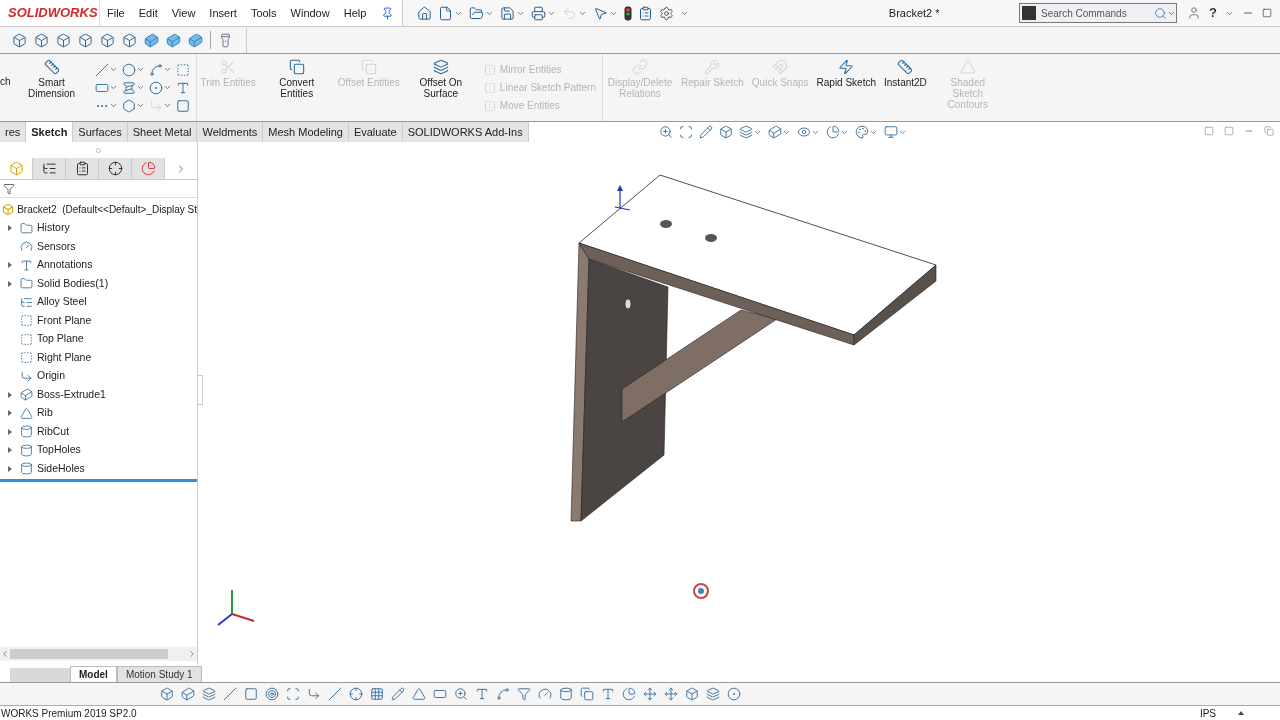 The width and height of the screenshot is (1280, 720). I want to click on tree-item: Rib, so click(45, 413).